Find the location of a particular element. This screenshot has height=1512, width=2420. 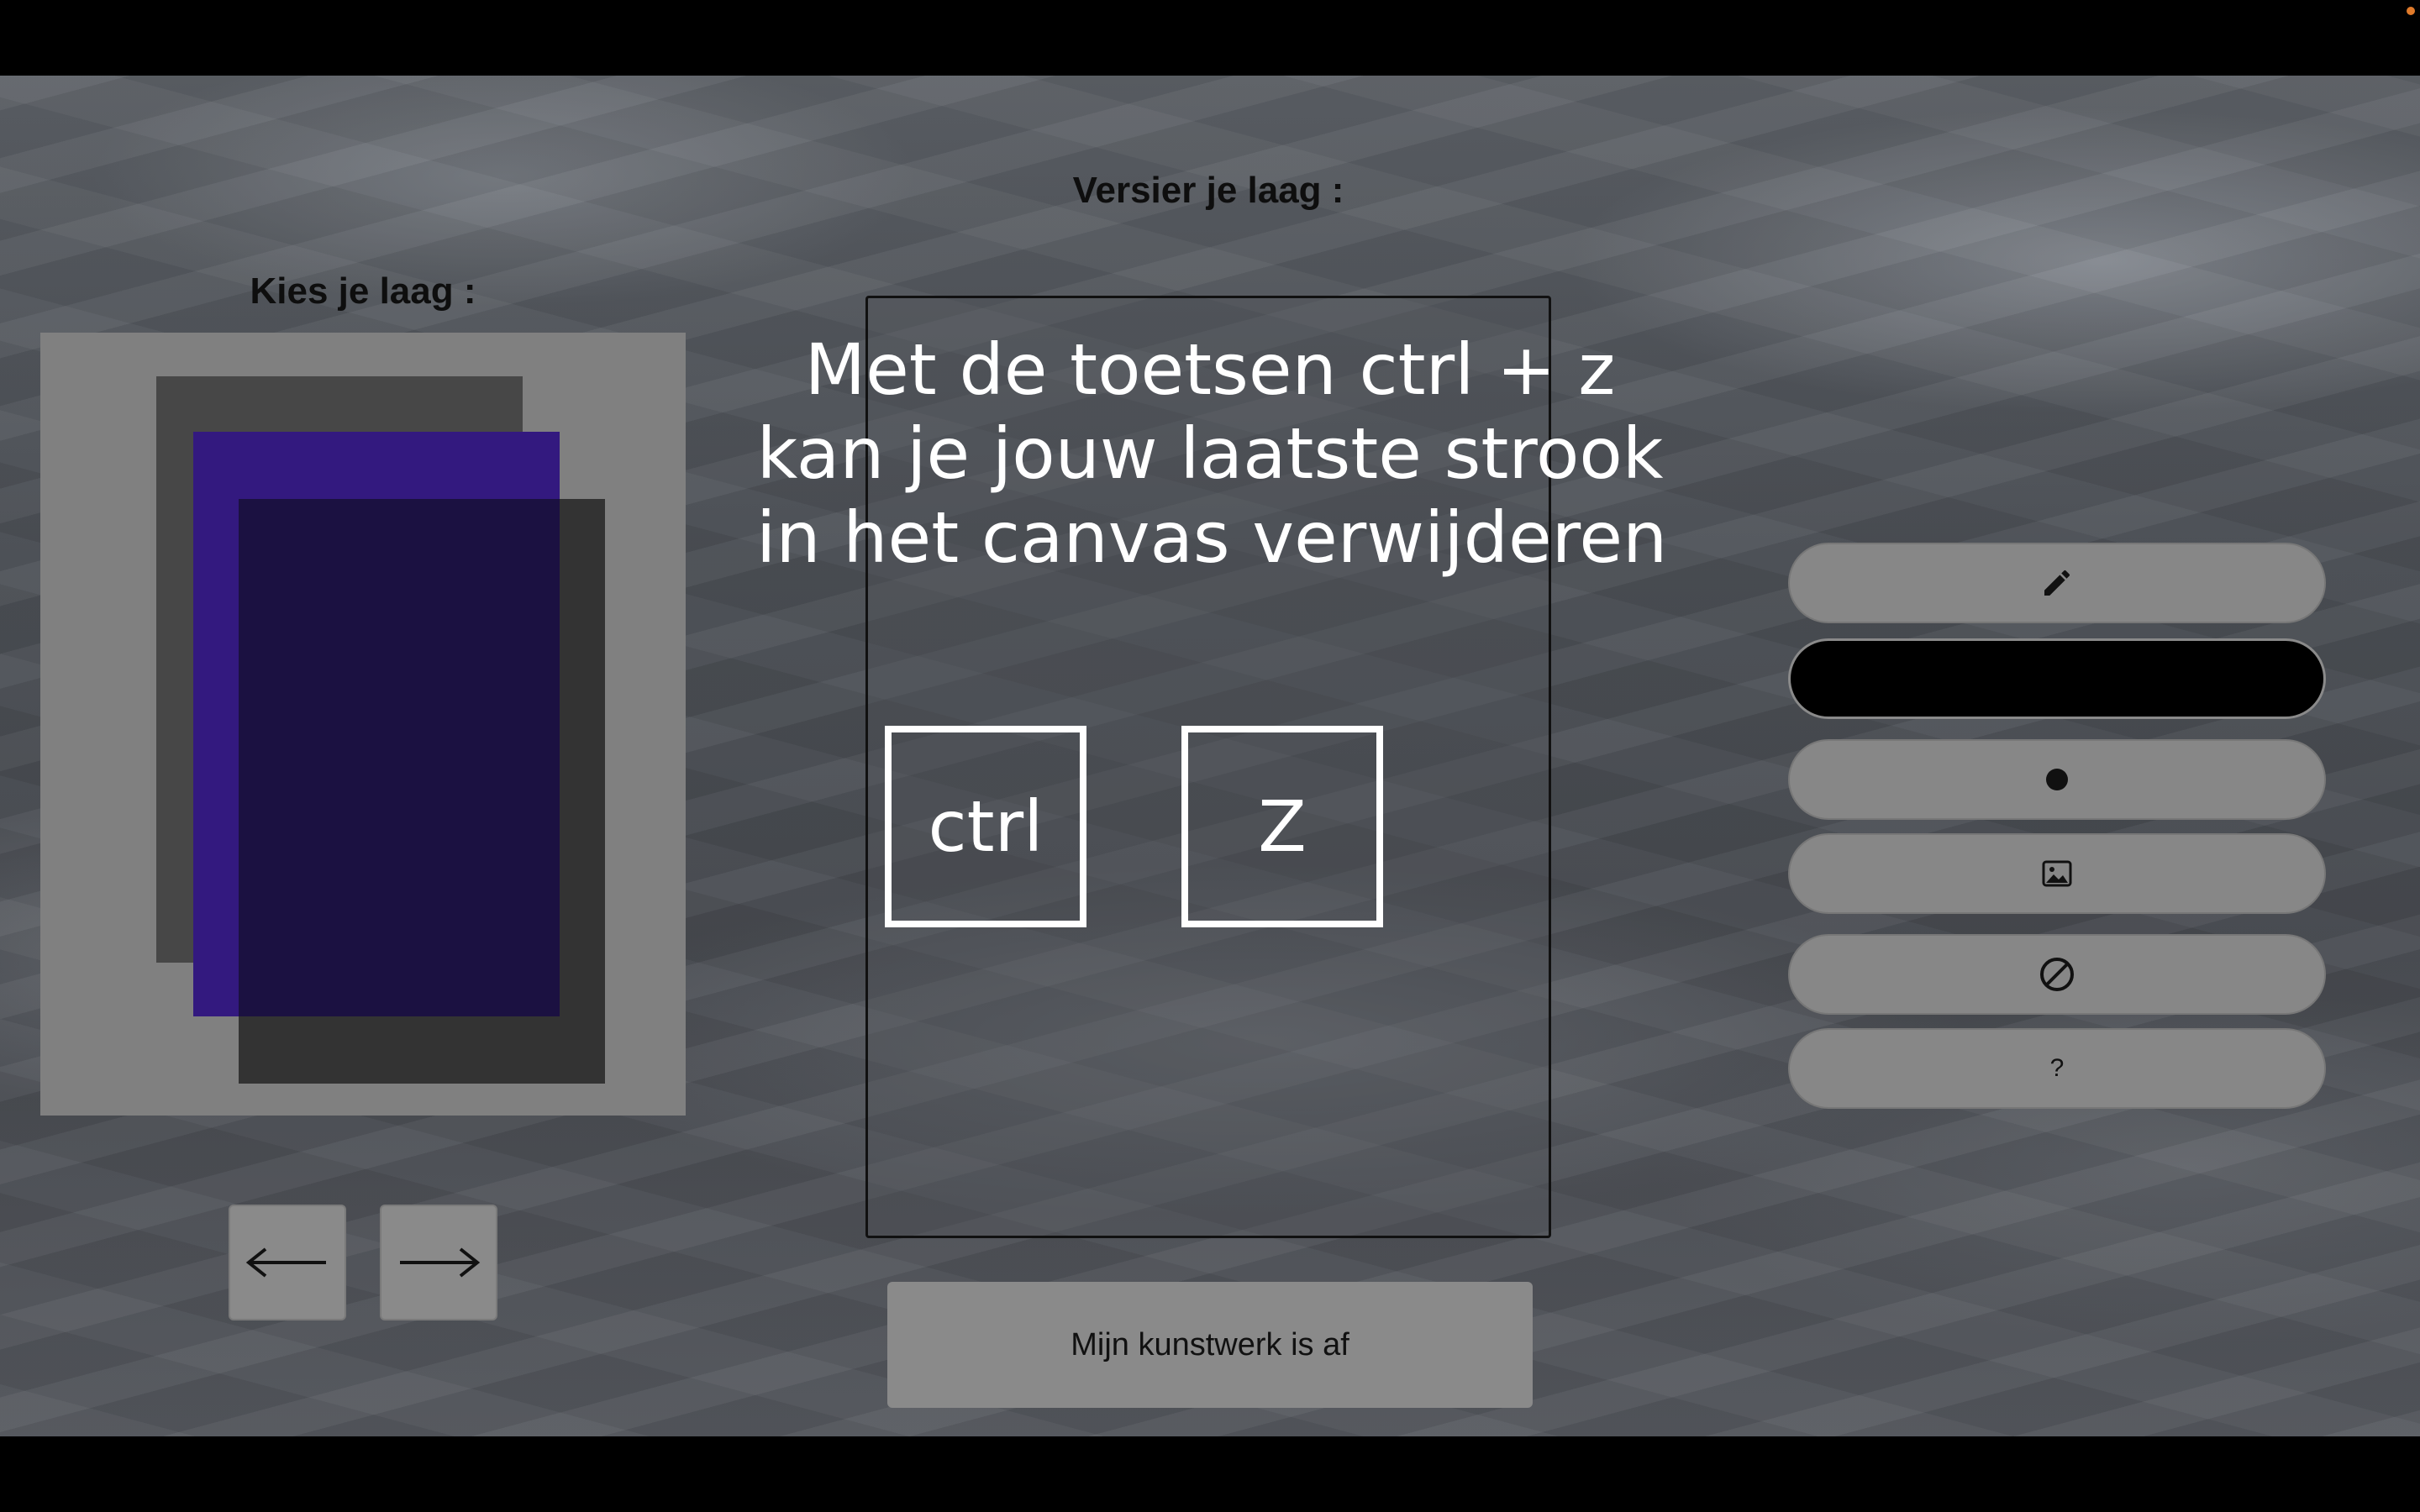

layer-picker is located at coordinates (363, 724).